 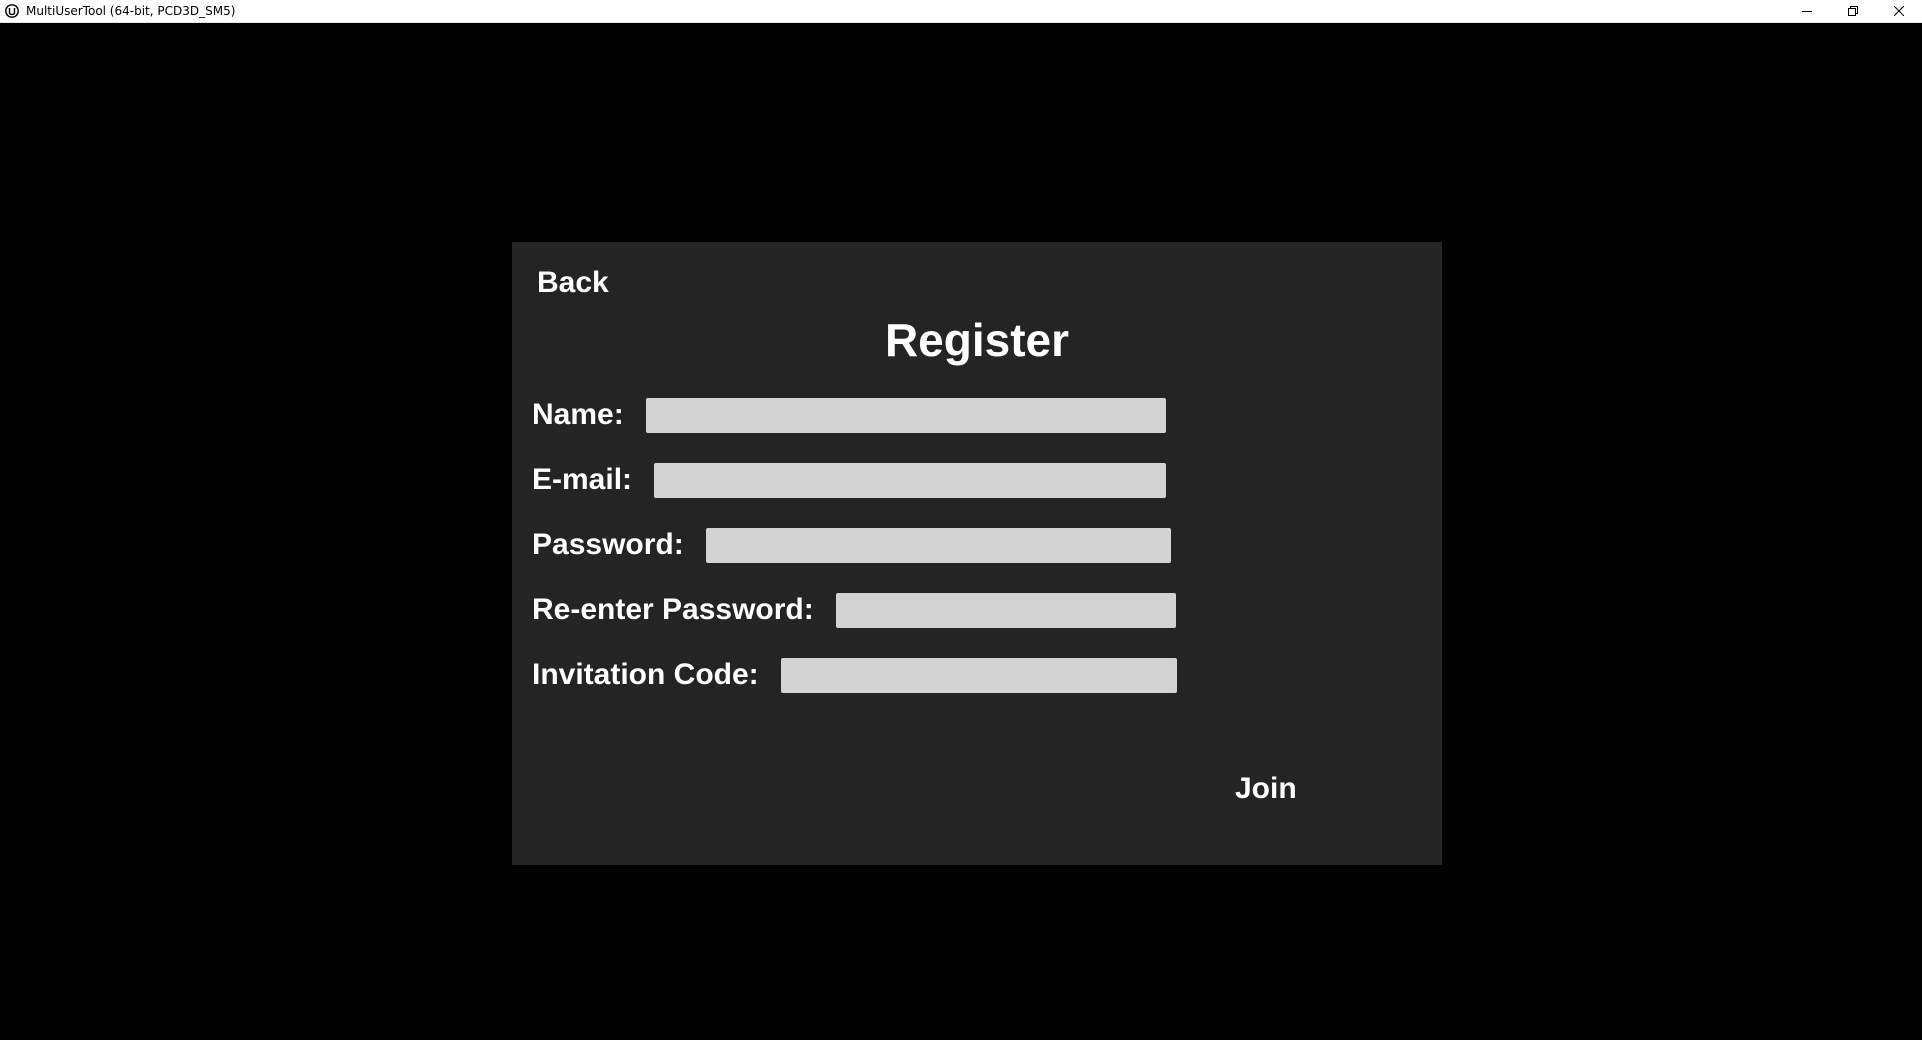 I want to click on reenter-password-field, so click(x=1005, y=610).